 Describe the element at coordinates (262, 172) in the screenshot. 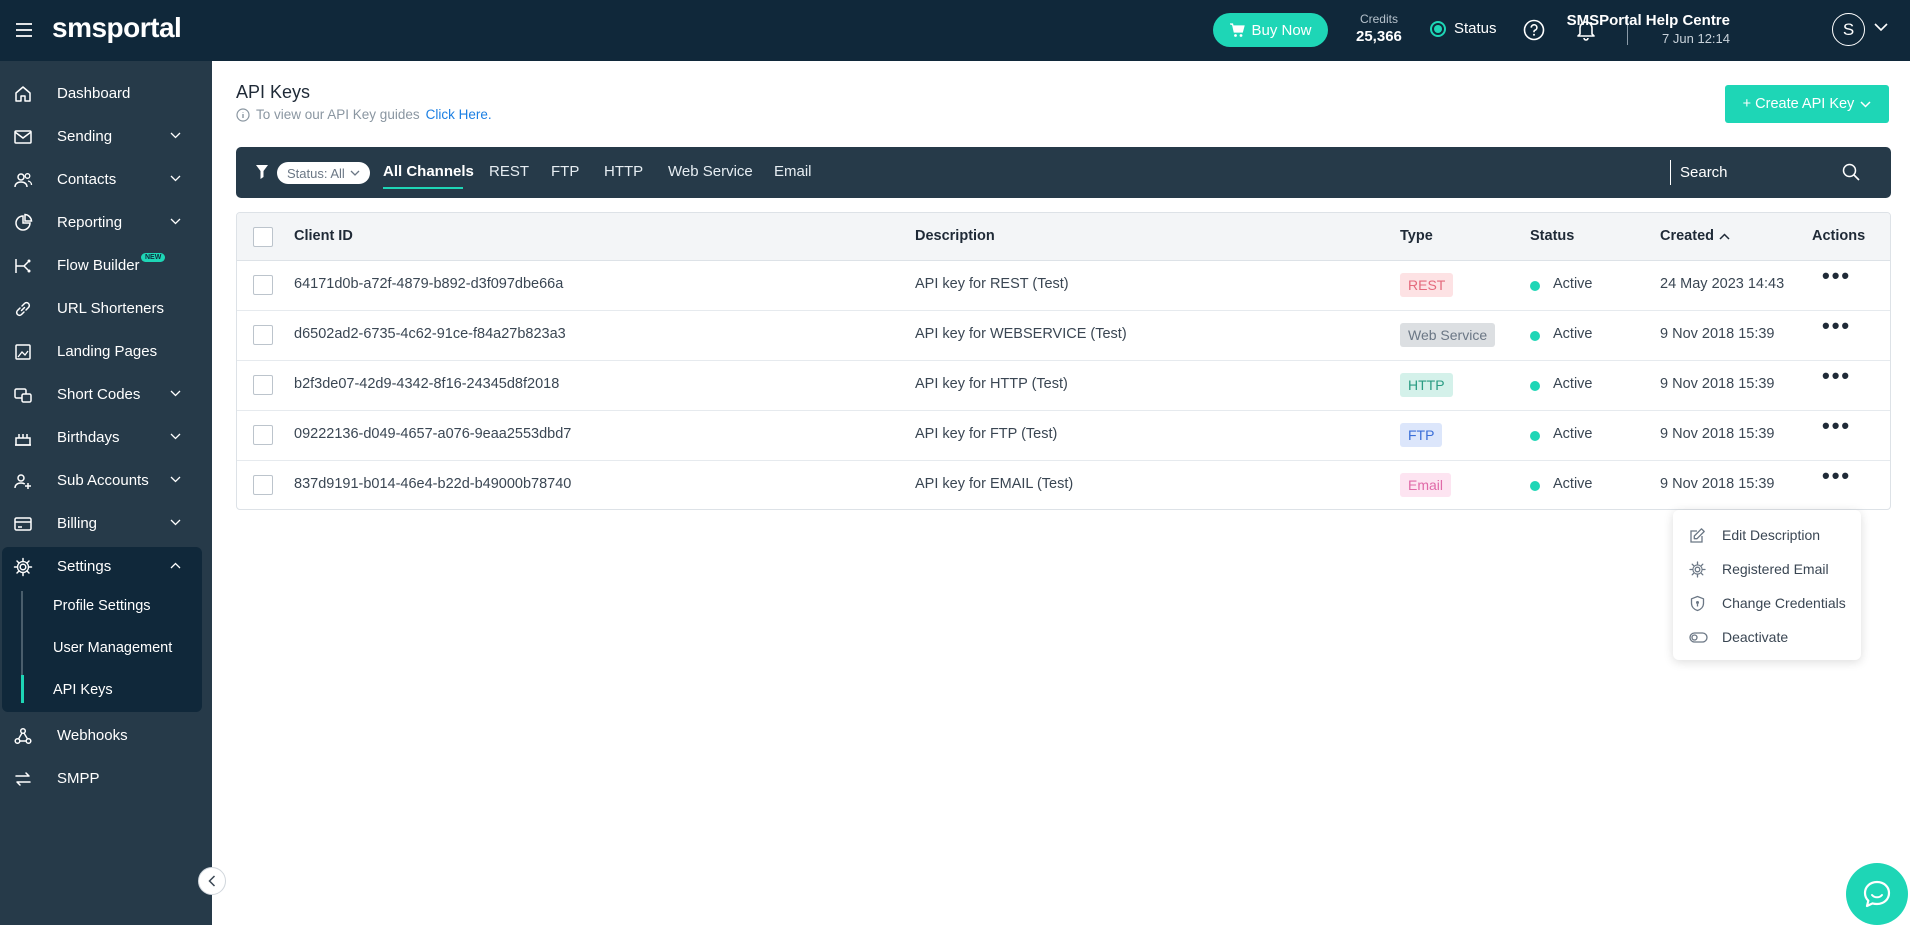

I see `filter-funnel-icon` at that location.